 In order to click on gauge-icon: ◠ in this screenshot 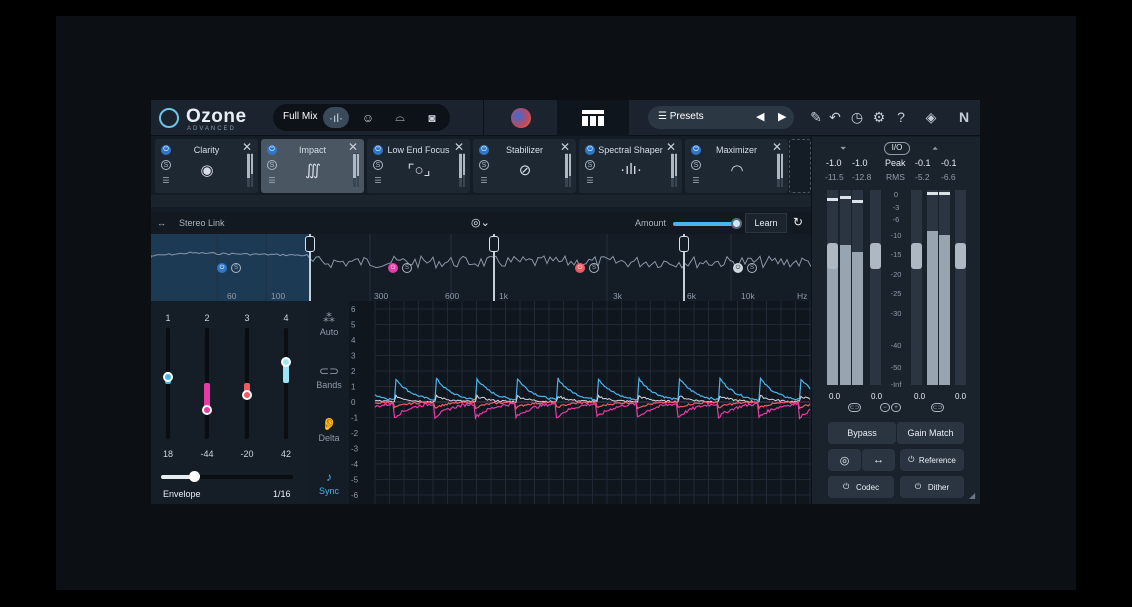, I will do `click(737, 170)`.